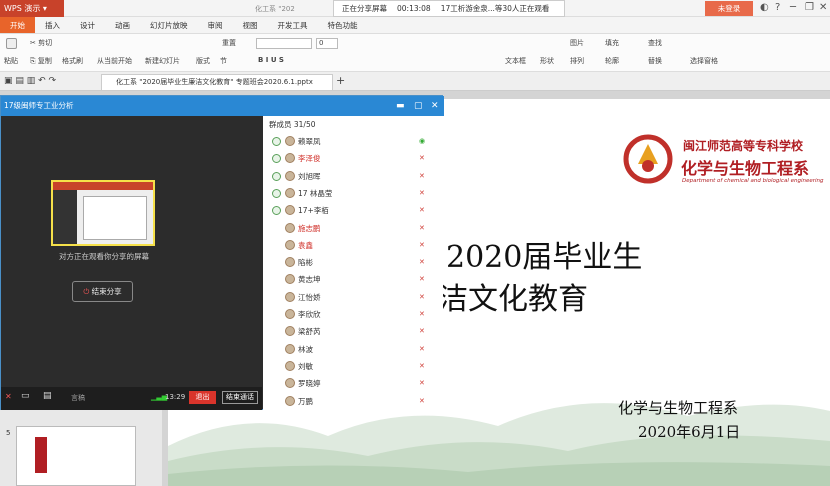 The width and height of the screenshot is (830, 486). What do you see at coordinates (327, 43) in the screenshot?
I see `font-size-select: 0` at bounding box center [327, 43].